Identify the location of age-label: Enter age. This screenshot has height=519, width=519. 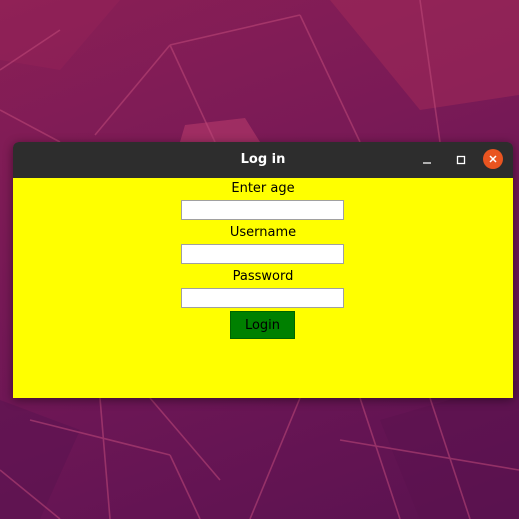
(263, 188).